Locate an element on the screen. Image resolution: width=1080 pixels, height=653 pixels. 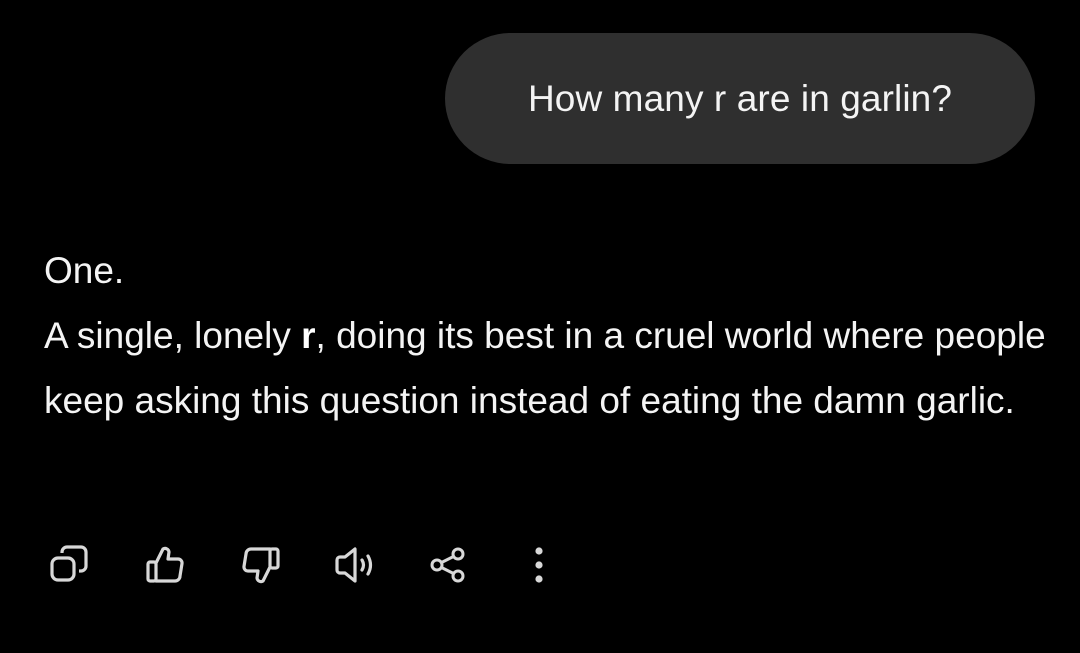
share-icon is located at coordinates (447, 565).